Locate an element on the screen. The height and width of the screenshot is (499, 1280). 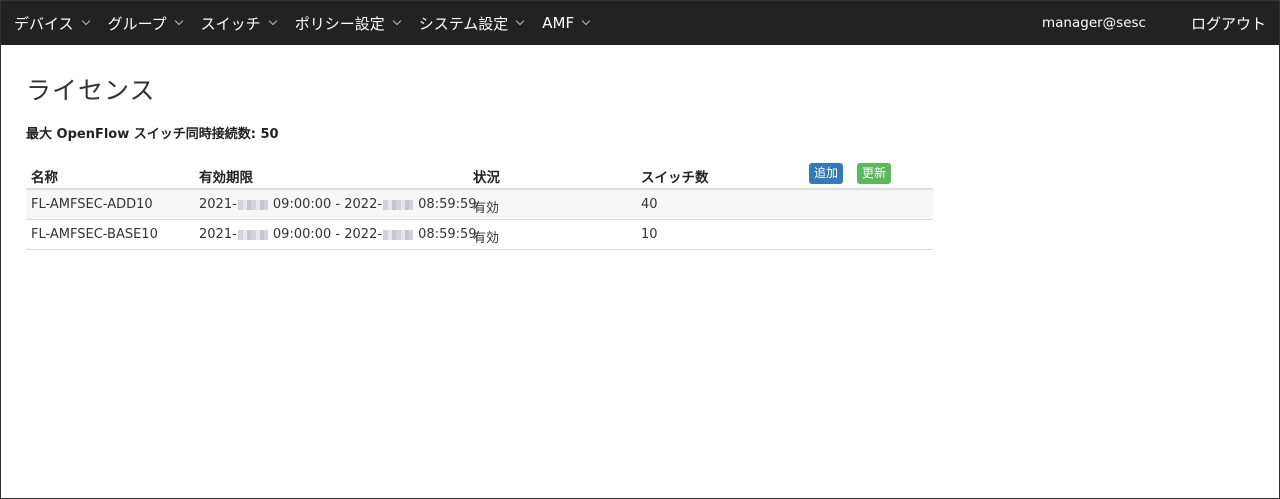
header-name: 名称 is located at coordinates (44, 178).